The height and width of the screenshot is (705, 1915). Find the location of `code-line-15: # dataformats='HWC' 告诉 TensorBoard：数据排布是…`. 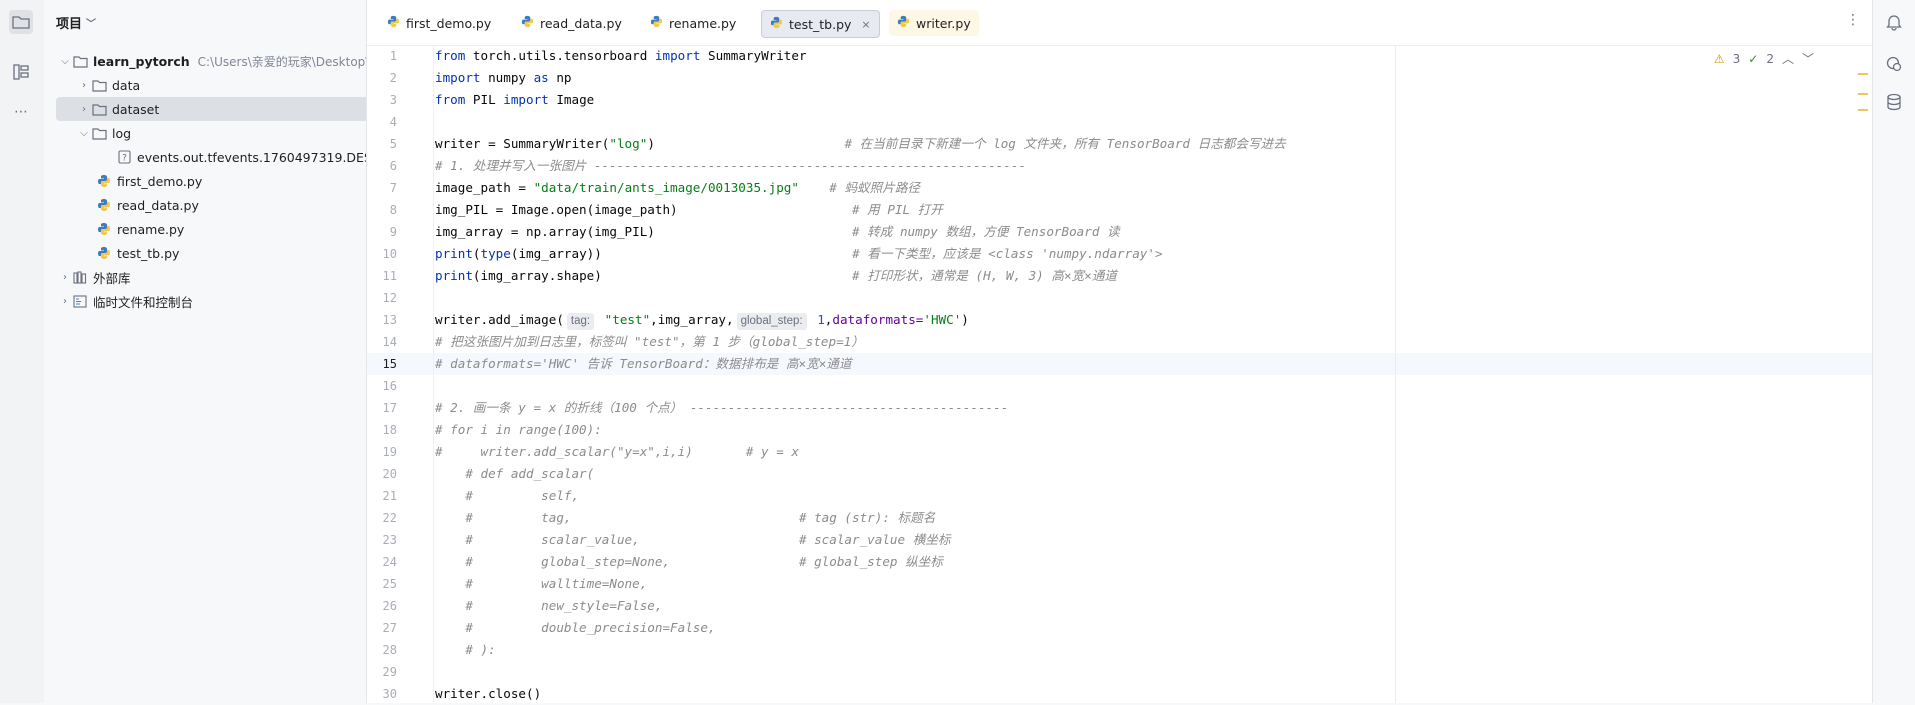

code-line-15: # dataformats='HWC' 告诉 TensorBoard：数据排布是… is located at coordinates (643, 363).